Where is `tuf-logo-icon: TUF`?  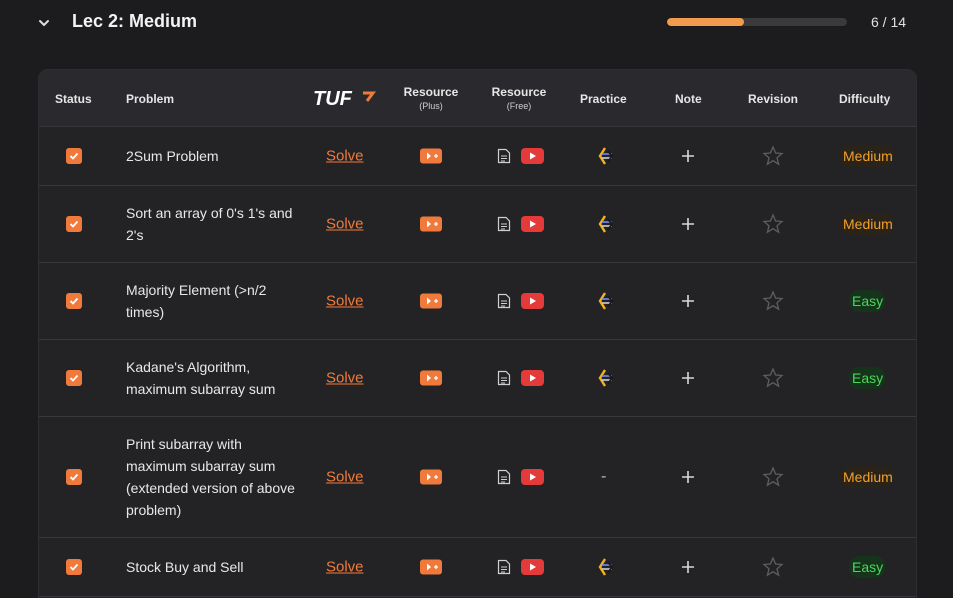 tuf-logo-icon: TUF is located at coordinates (344, 99).